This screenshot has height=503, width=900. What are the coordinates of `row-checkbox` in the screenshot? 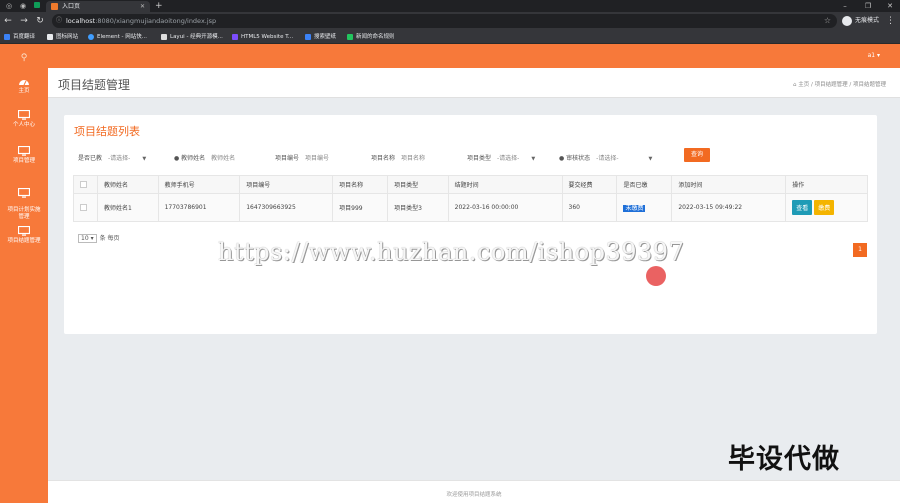 It's located at (83, 207).